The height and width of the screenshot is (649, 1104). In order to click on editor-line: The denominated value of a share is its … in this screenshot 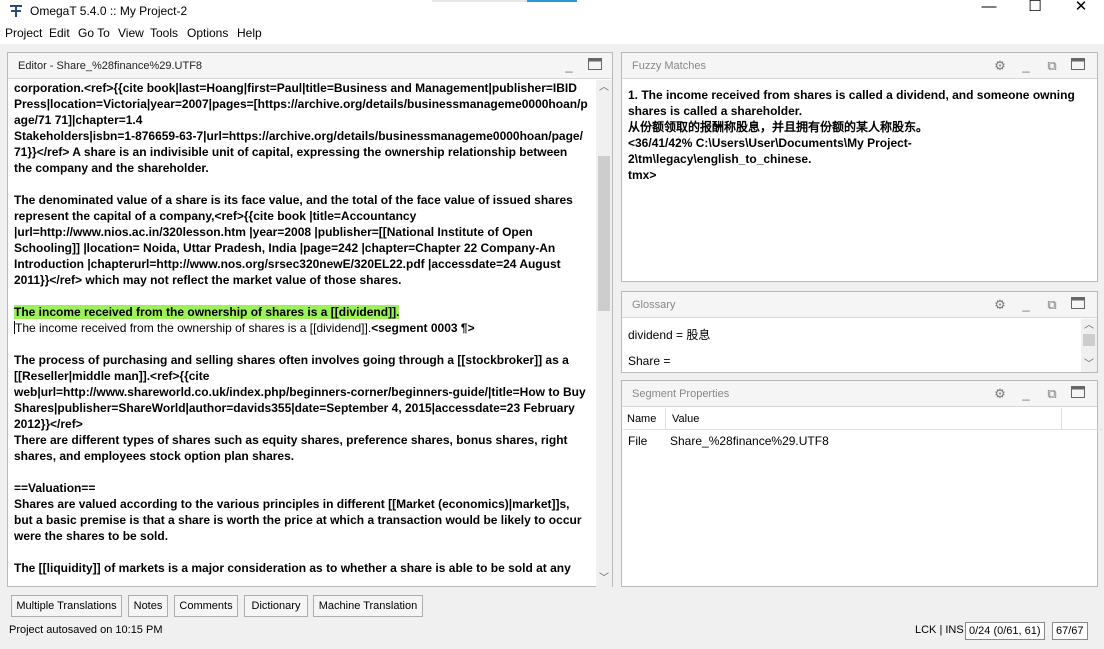, I will do `click(293, 200)`.